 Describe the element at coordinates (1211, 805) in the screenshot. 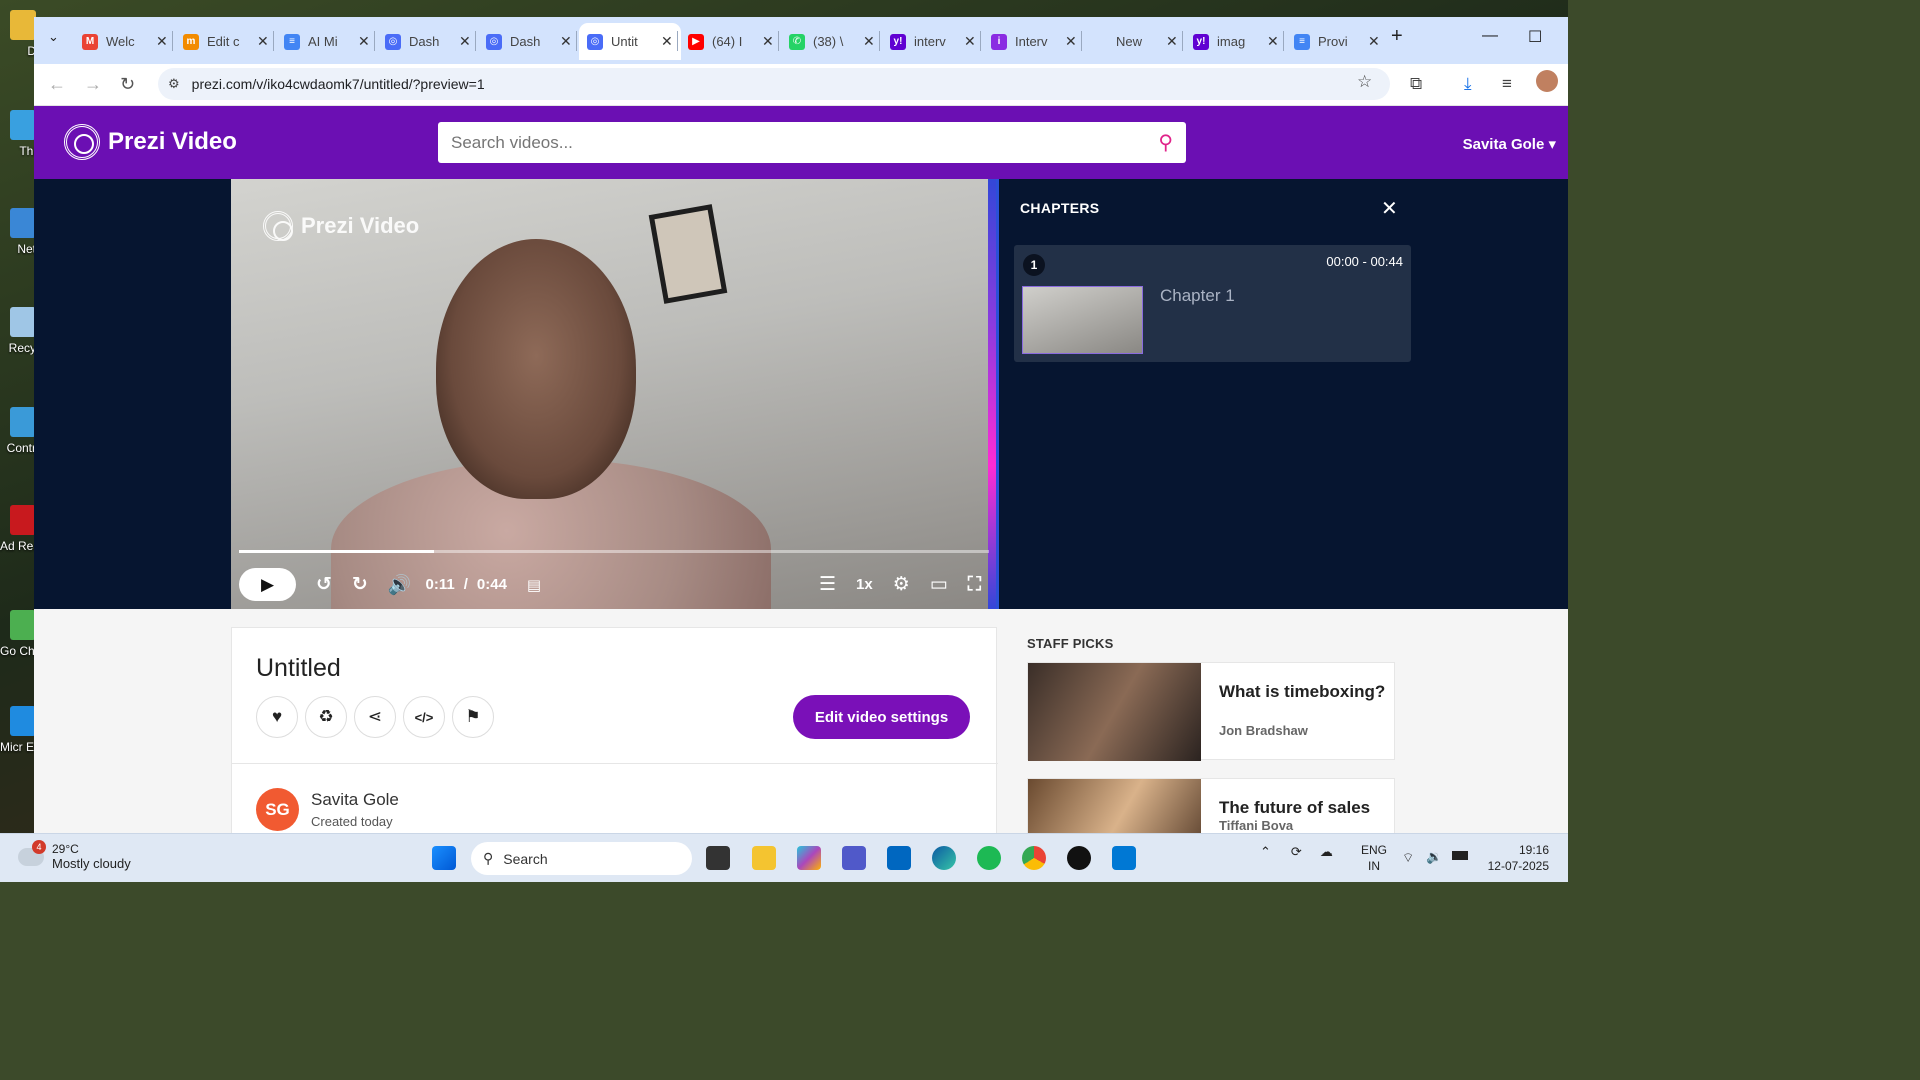

I see `staff-pick-card: The future of sales Tiffani Bova` at that location.